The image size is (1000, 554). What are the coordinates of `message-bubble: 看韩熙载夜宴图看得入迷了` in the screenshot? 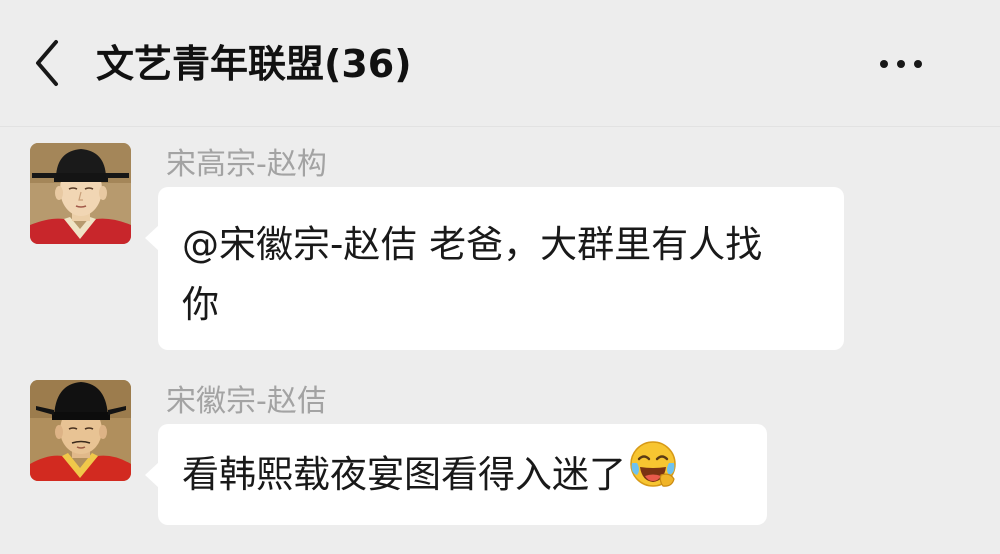 It's located at (456, 475).